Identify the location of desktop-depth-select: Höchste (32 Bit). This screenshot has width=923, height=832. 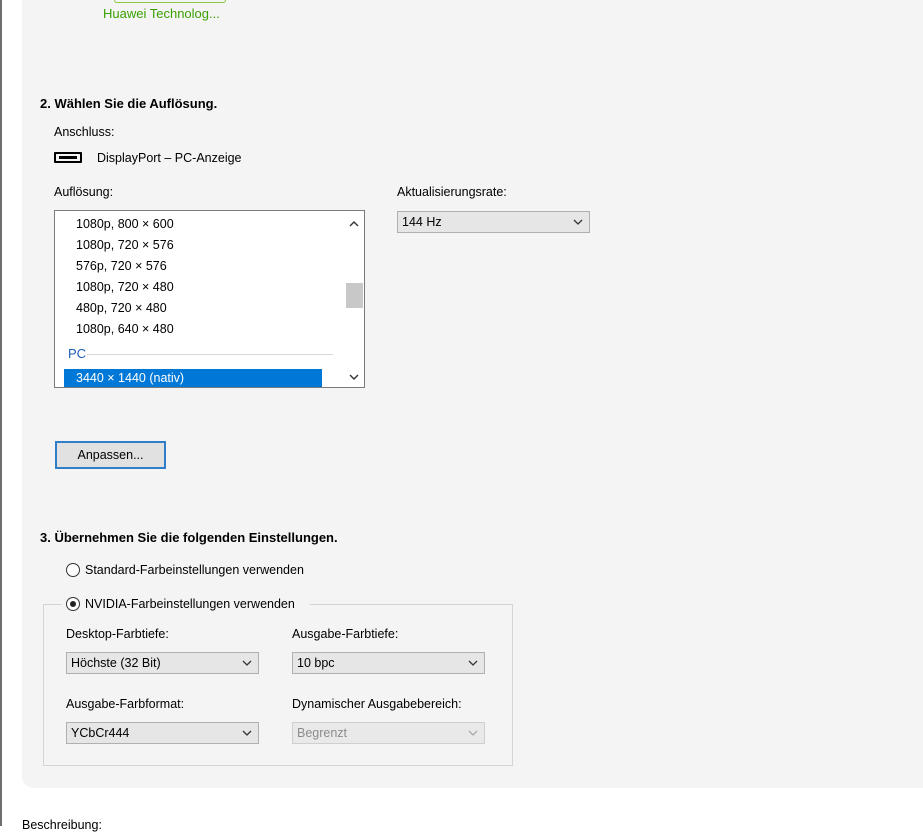
(162, 663).